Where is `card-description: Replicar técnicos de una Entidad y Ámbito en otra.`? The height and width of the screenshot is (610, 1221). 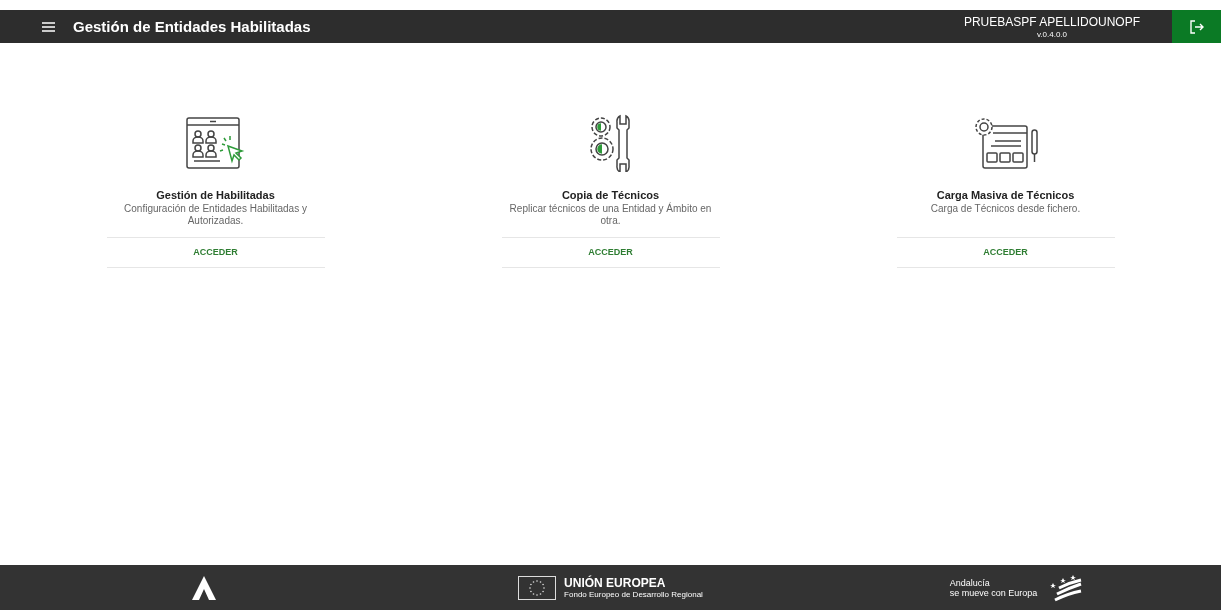 card-description: Replicar técnicos de una Entidad y Ámbito en otra. is located at coordinates (610, 215).